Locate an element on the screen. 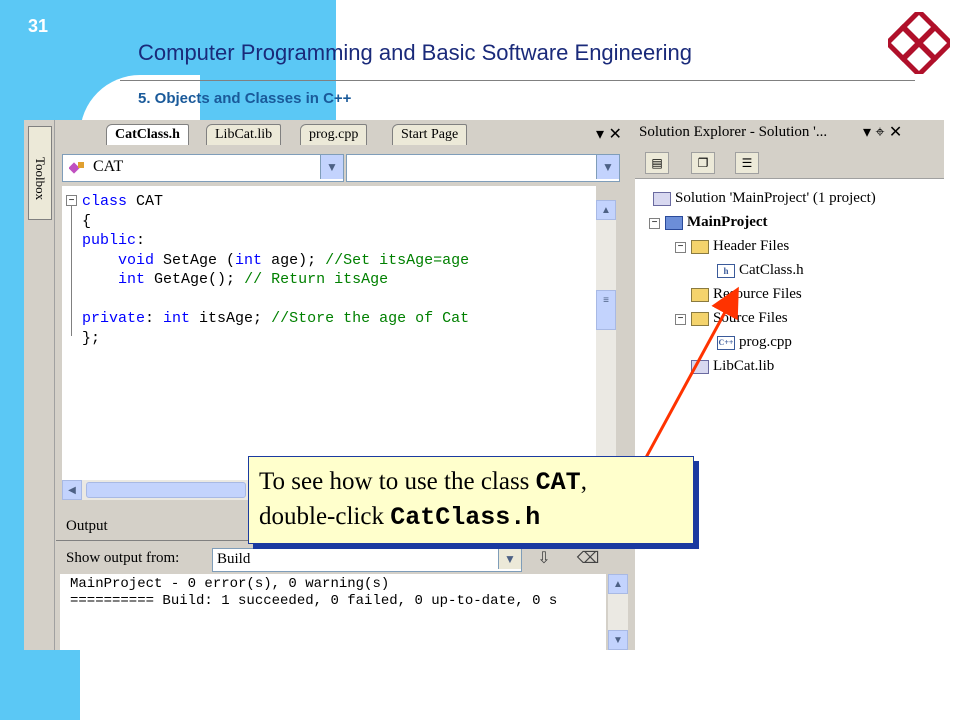 The height and width of the screenshot is (720, 960). output-source-label: Show output from: is located at coordinates (123, 558).